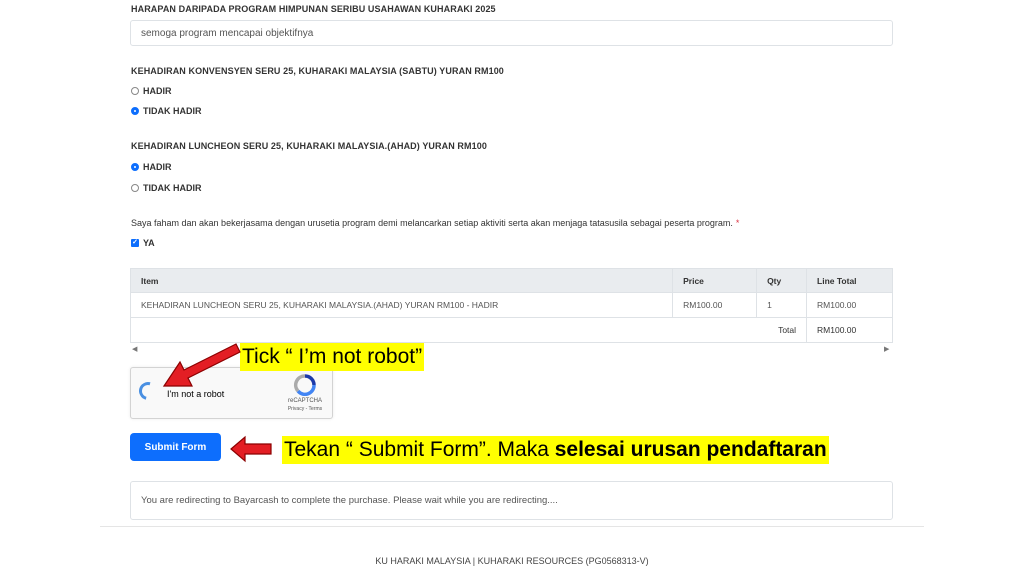 This screenshot has height=575, width=1024. Describe the element at coordinates (401, 280) in the screenshot. I see `header-item: Item` at that location.